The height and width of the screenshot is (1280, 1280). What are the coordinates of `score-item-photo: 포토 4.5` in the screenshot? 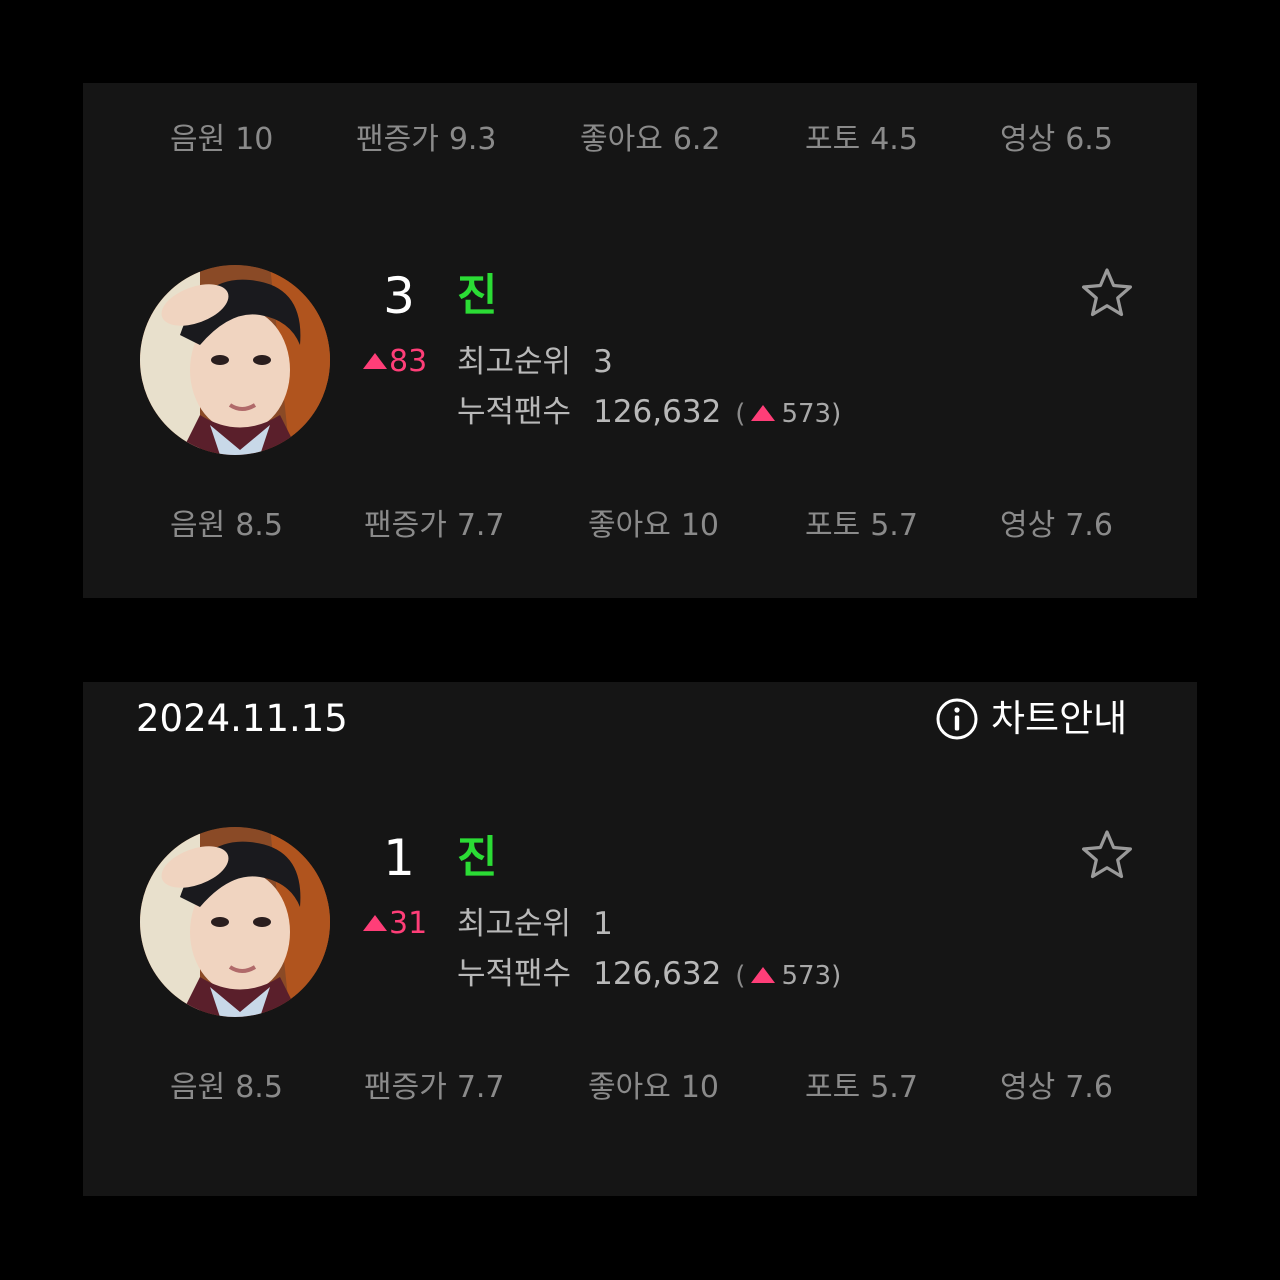 It's located at (861, 140).